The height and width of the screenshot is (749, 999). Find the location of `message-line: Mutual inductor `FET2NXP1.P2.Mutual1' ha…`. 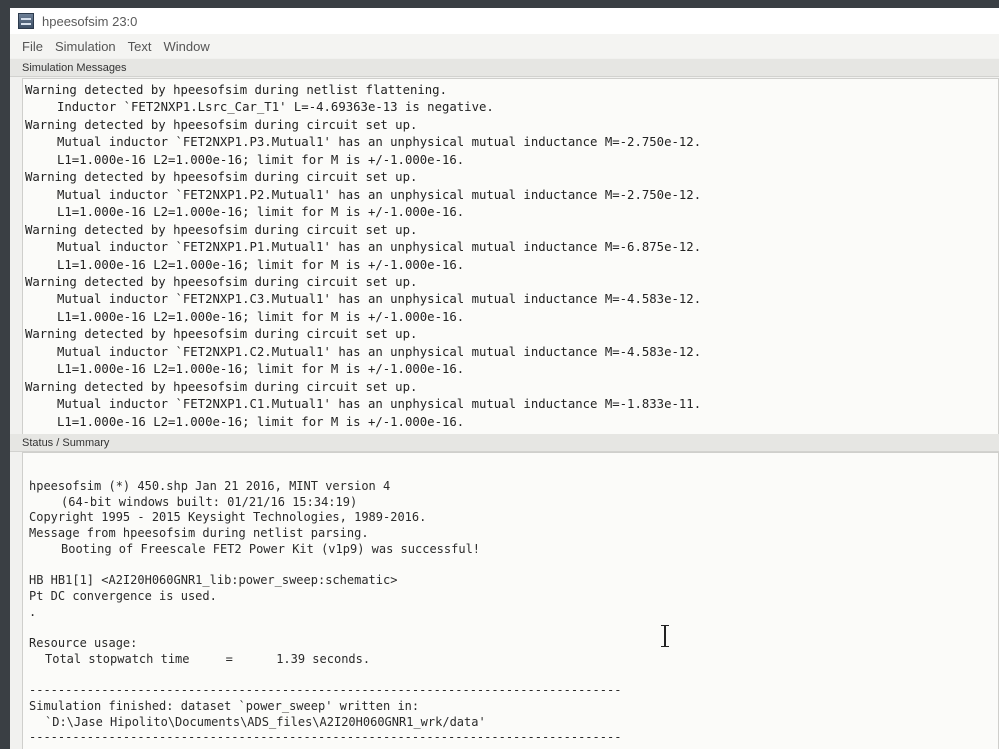

message-line: Mutual inductor `FET2NXP1.P2.Mutual1' ha… is located at coordinates (379, 194).